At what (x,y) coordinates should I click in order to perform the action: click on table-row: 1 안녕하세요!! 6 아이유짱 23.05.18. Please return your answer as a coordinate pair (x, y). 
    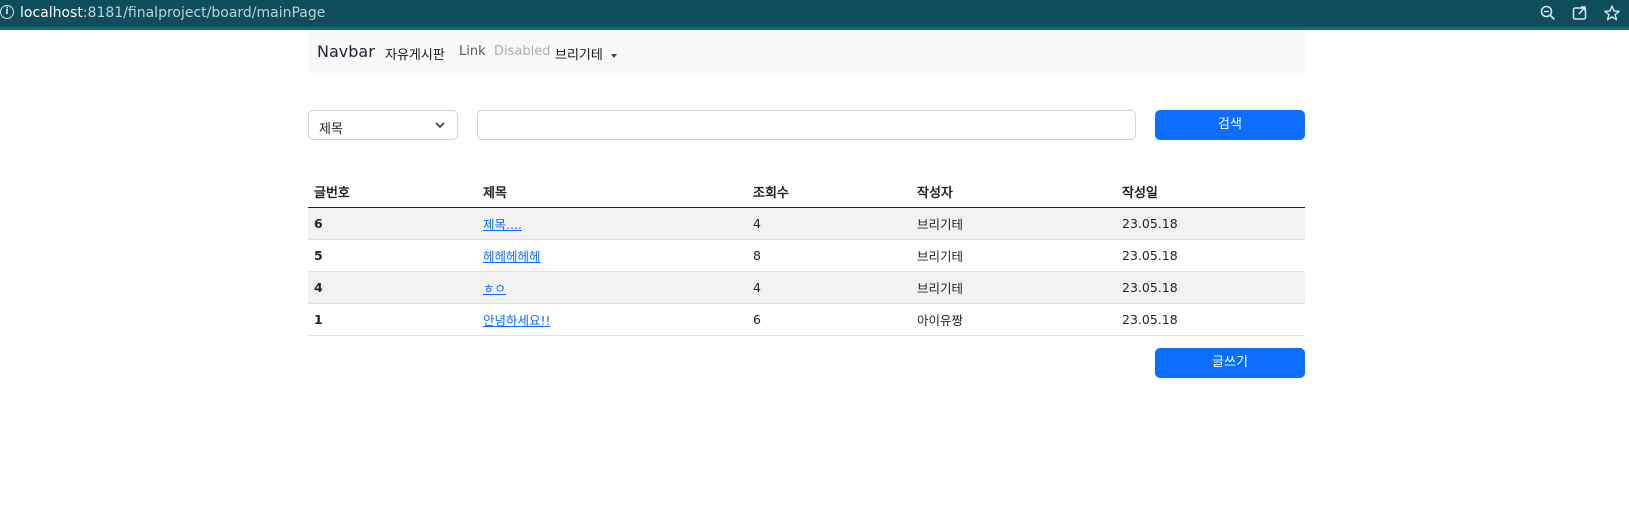
    Looking at the image, I should click on (806, 319).